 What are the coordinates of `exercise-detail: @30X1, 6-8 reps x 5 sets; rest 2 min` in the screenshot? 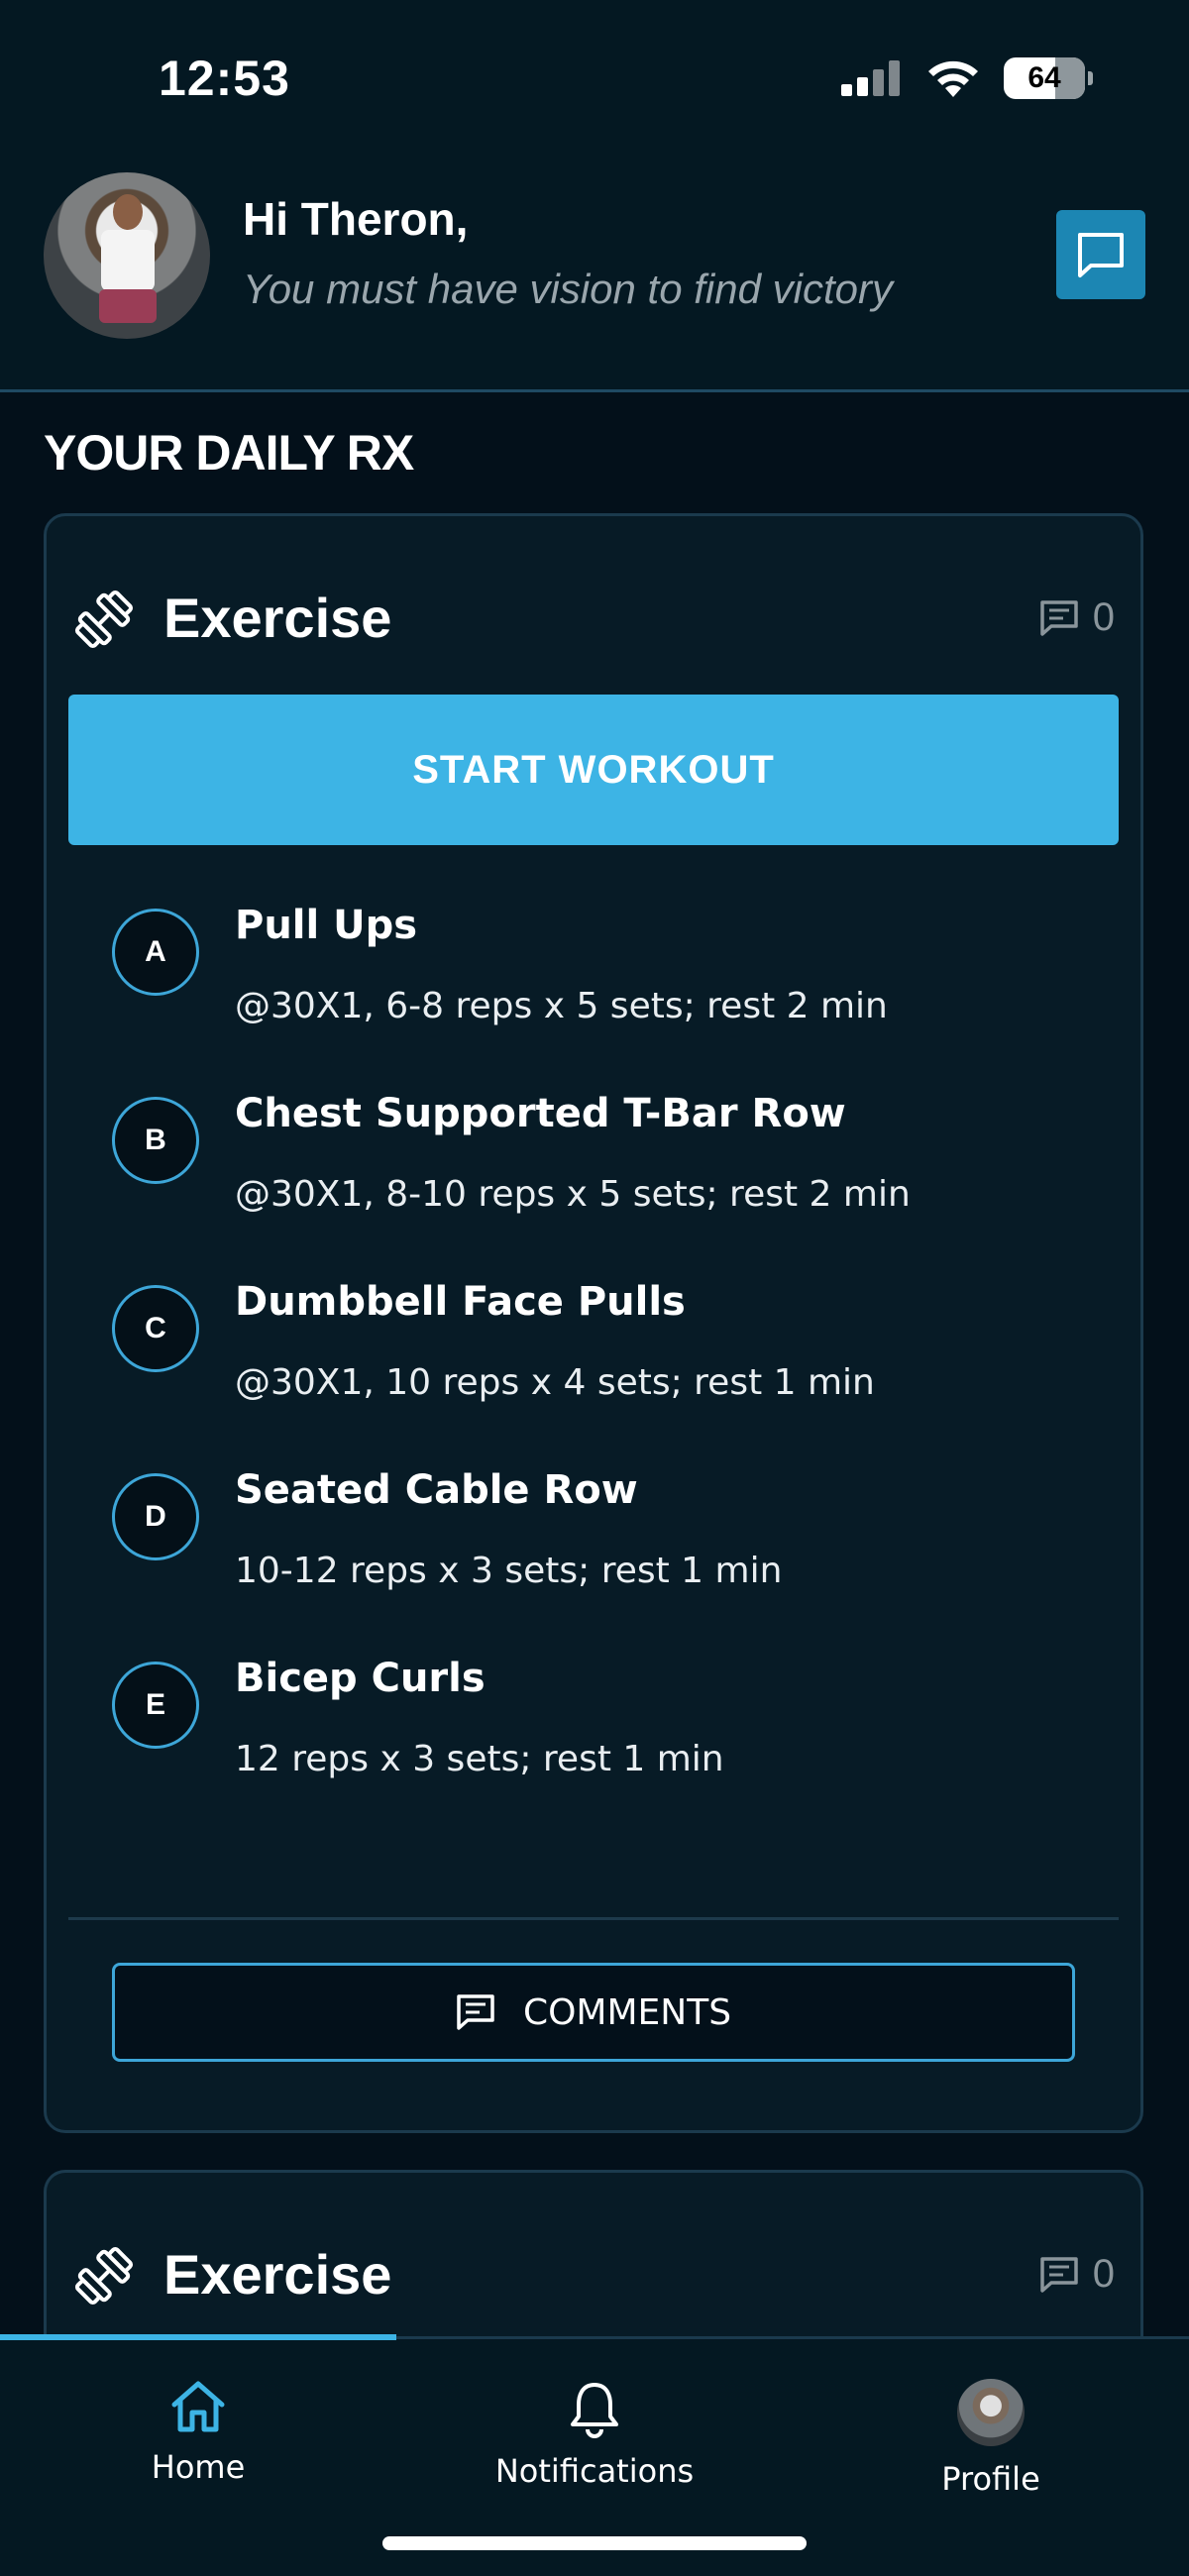 It's located at (562, 1006).